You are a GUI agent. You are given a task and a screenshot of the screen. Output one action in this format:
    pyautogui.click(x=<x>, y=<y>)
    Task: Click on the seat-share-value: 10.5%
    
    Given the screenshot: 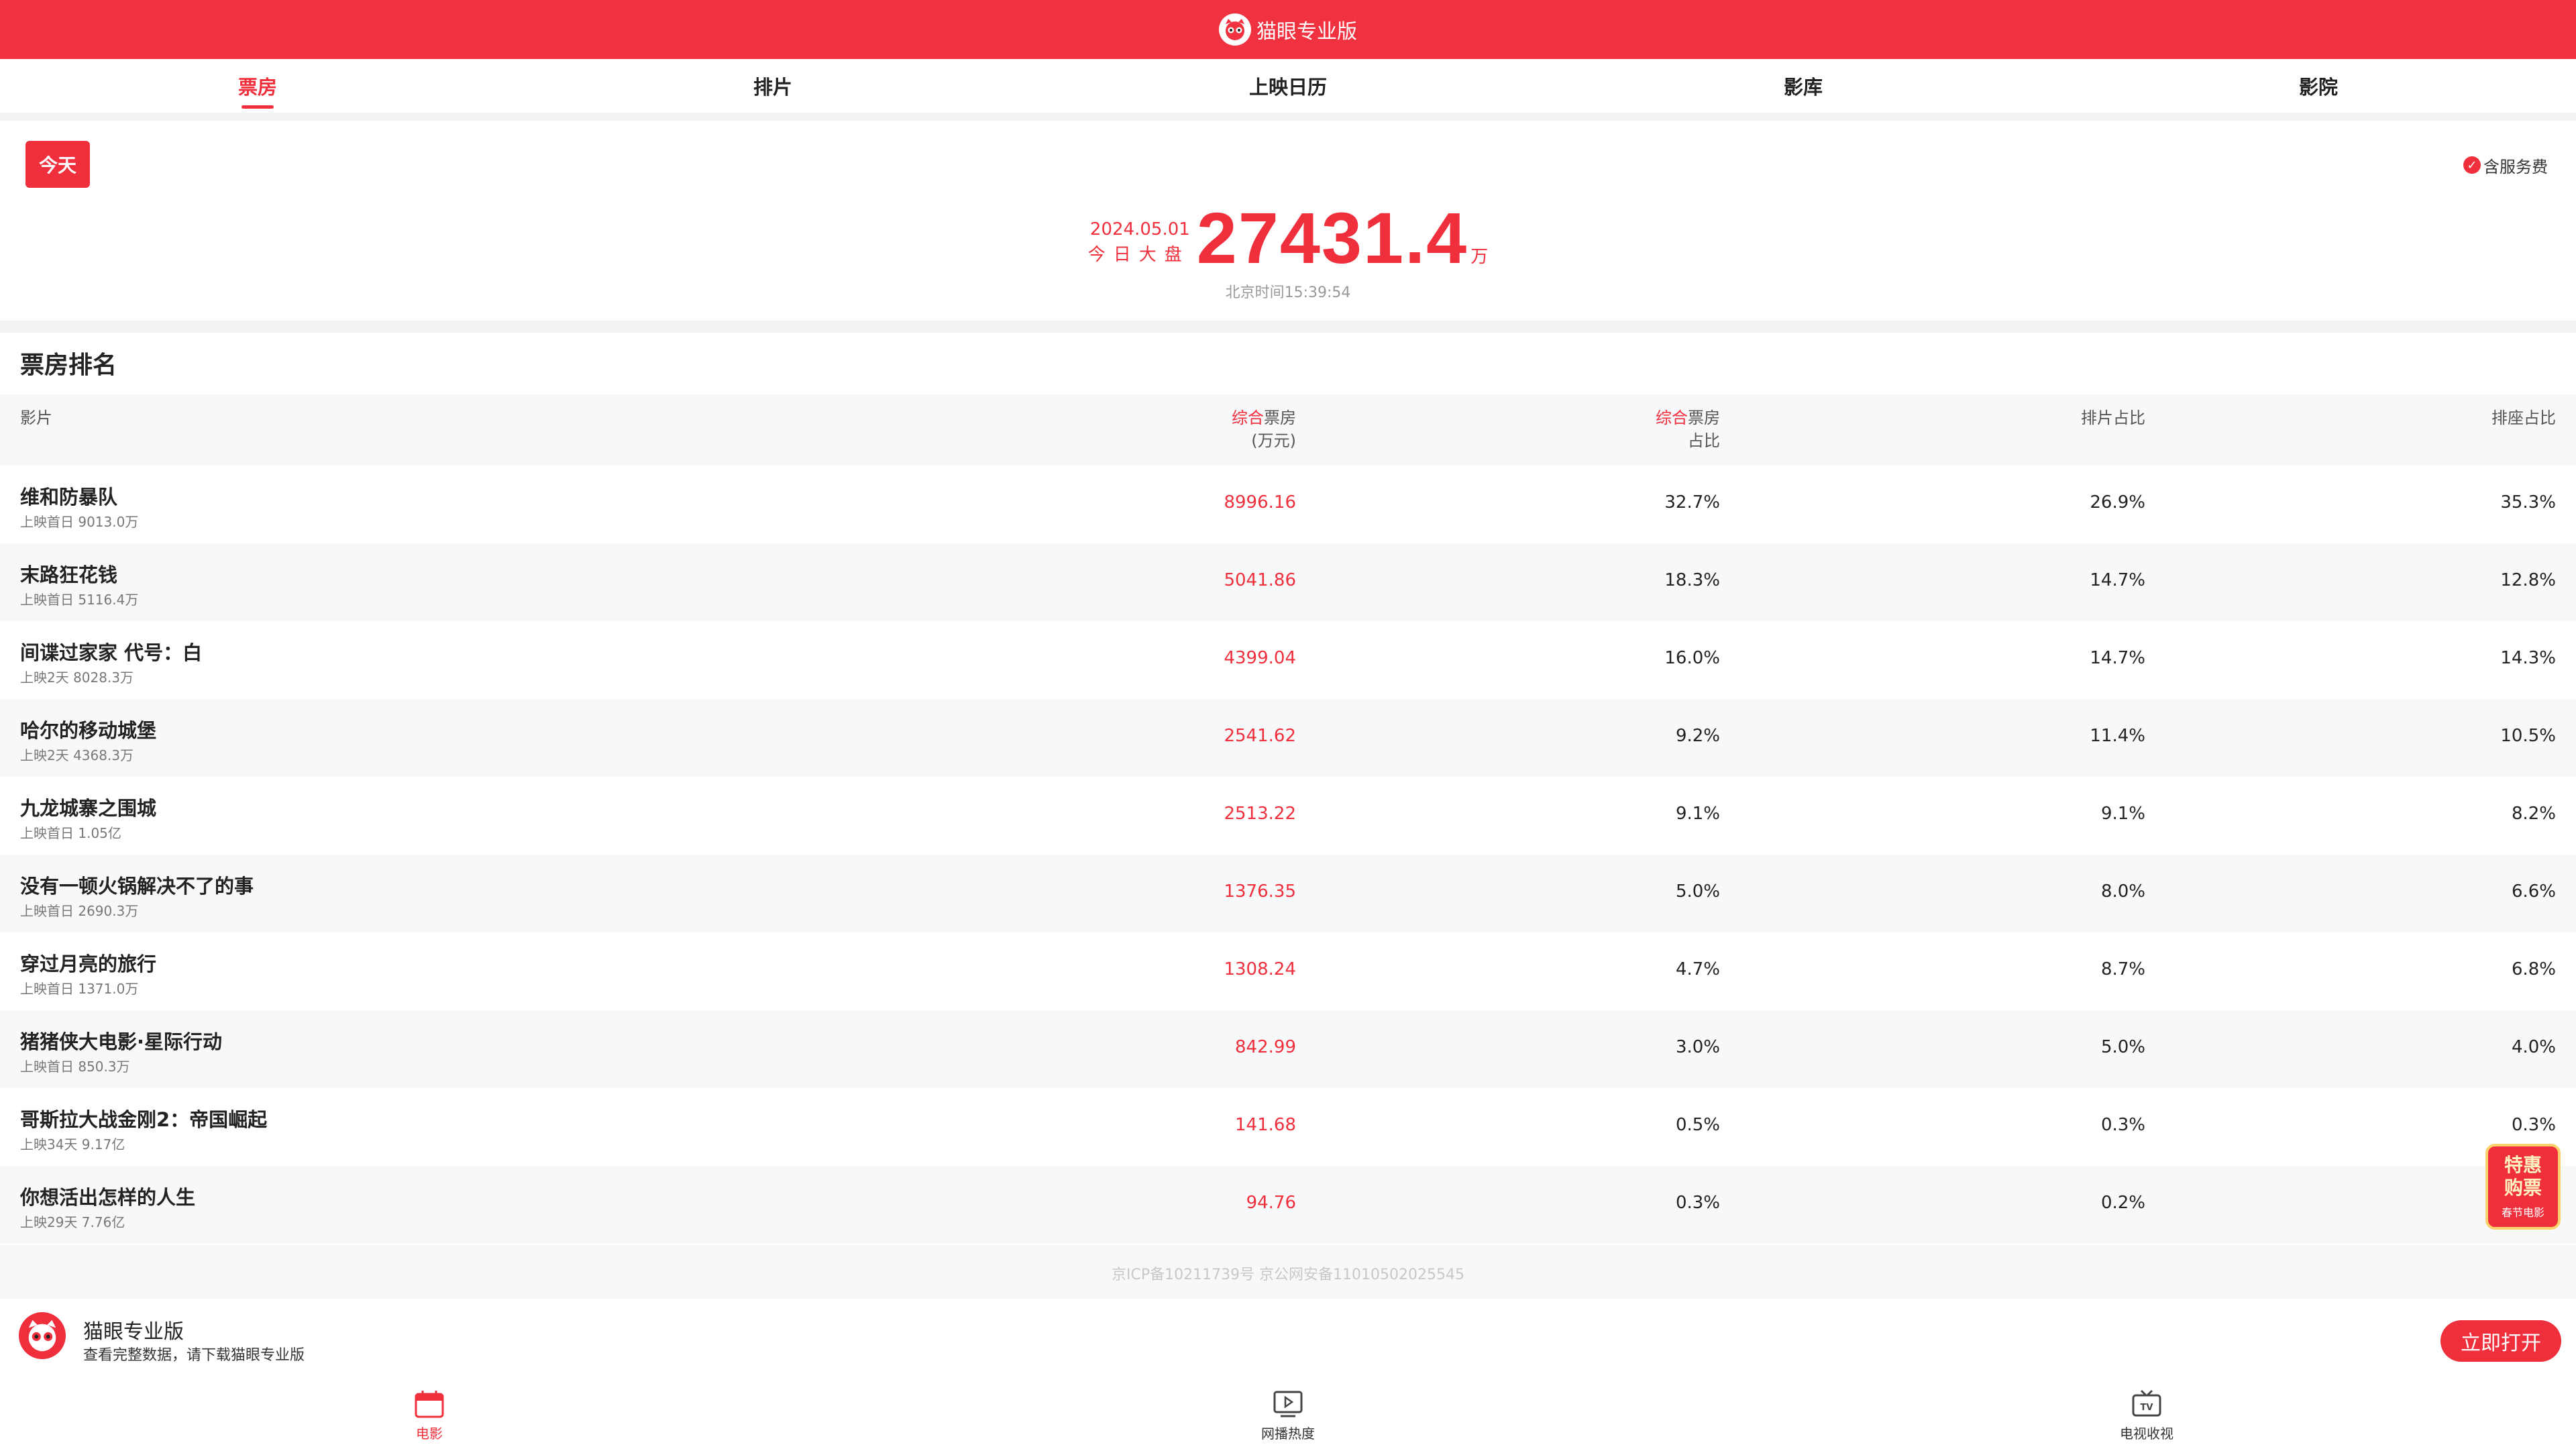 What is the action you would take?
    pyautogui.click(x=2528, y=736)
    